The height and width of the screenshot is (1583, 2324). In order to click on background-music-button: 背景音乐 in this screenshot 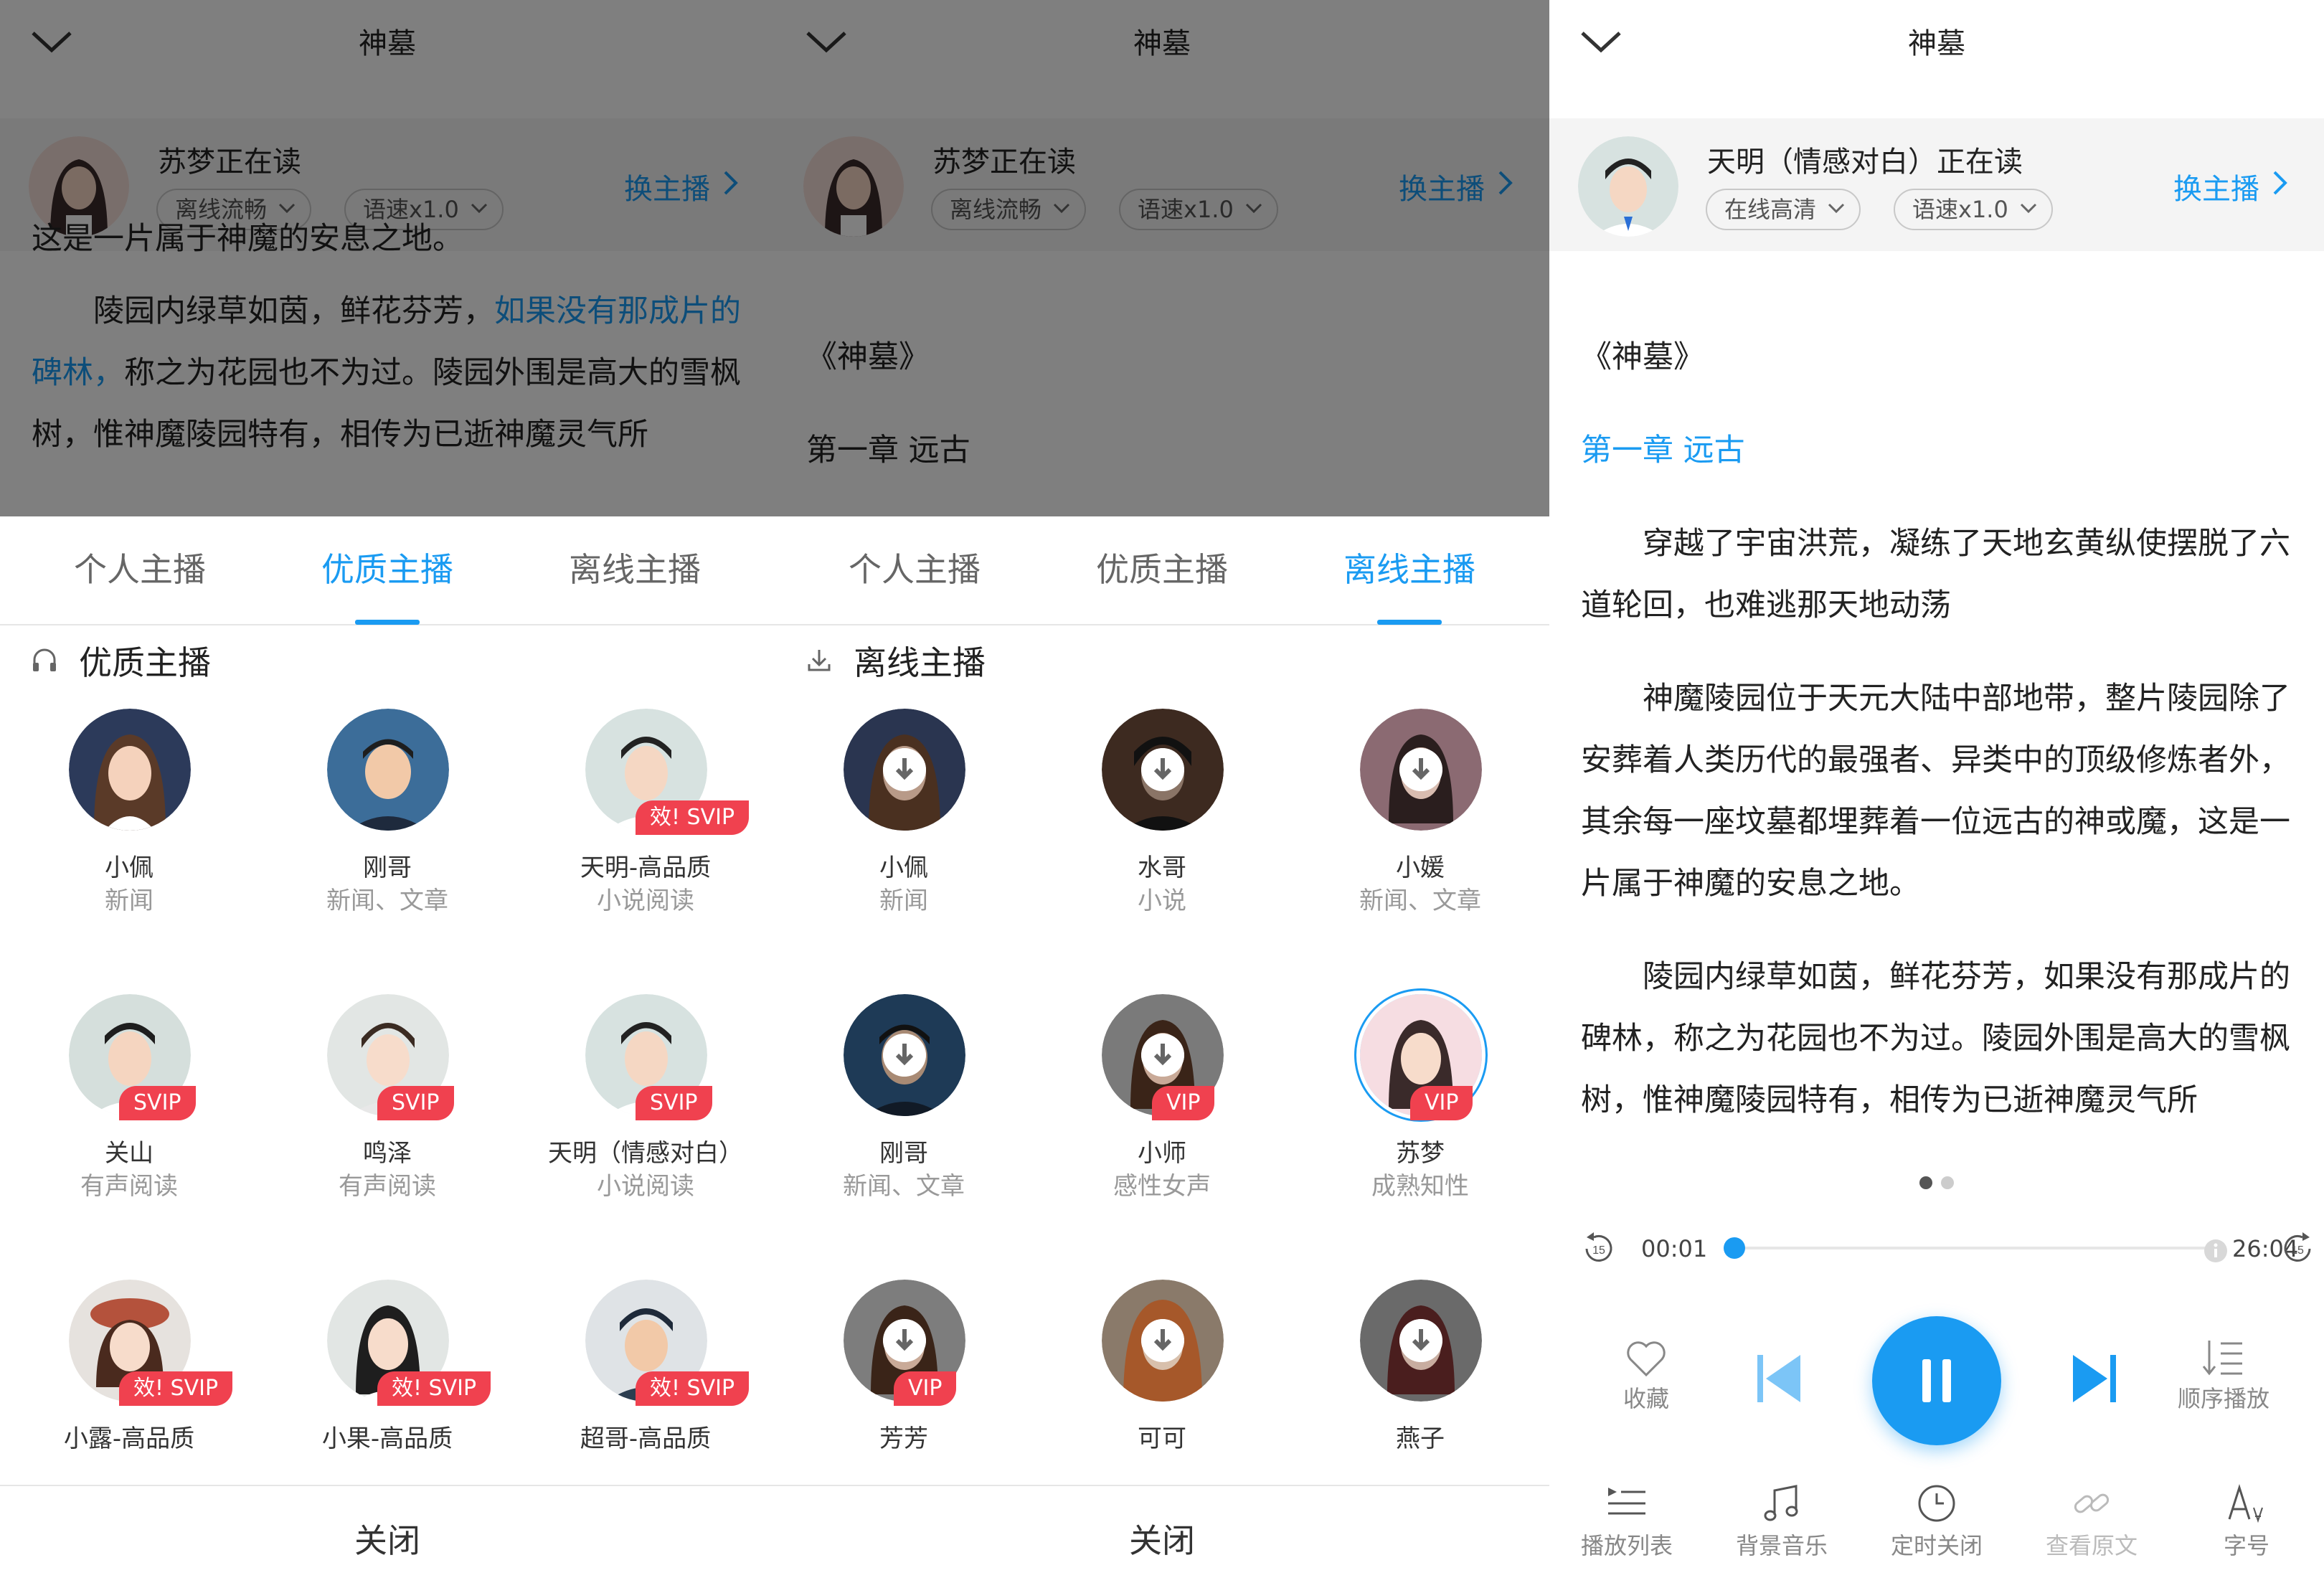, I will do `click(1781, 1522)`.